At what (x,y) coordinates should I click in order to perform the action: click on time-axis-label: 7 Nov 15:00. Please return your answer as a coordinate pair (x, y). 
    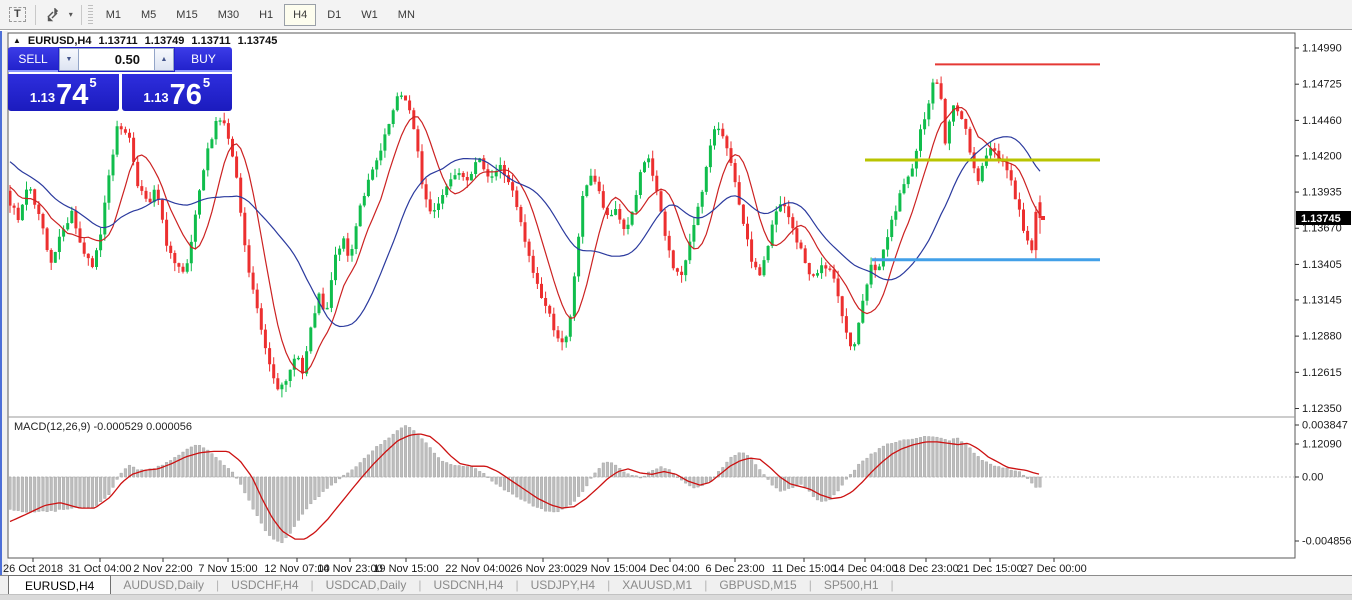
    Looking at the image, I should click on (227, 569).